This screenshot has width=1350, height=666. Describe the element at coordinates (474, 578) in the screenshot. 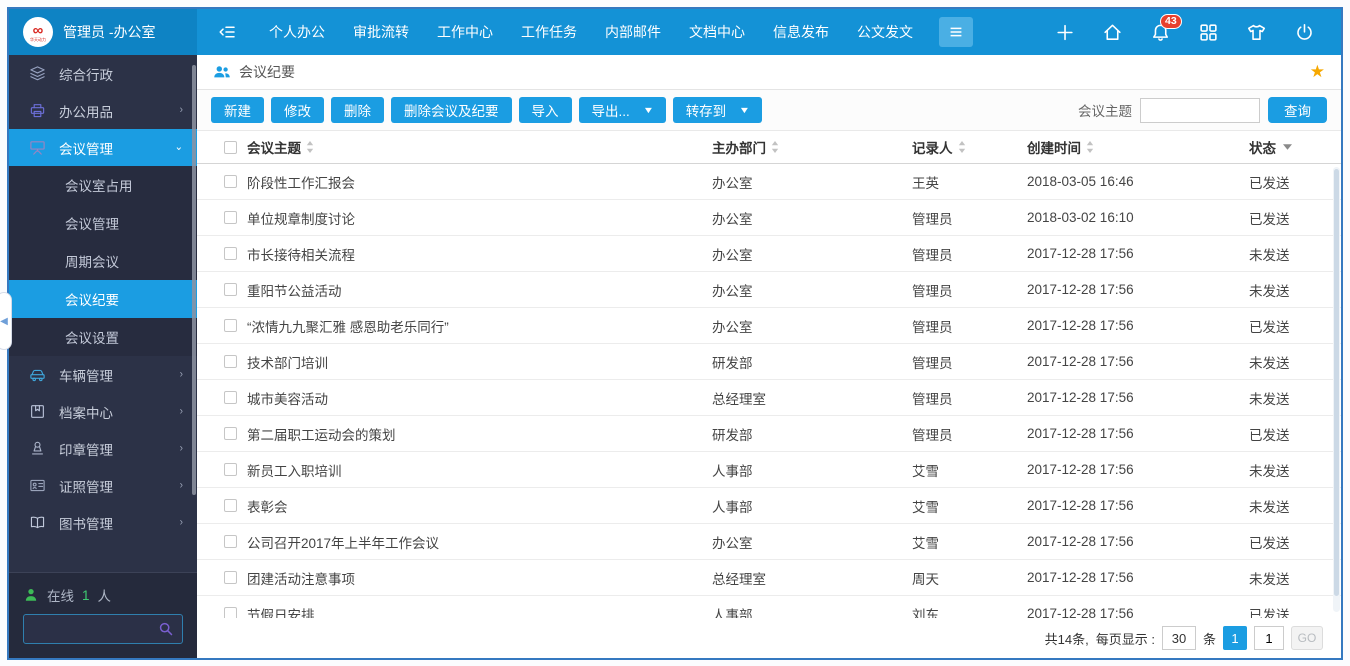

I see `cell-subject: 团建活动注意事项` at that location.